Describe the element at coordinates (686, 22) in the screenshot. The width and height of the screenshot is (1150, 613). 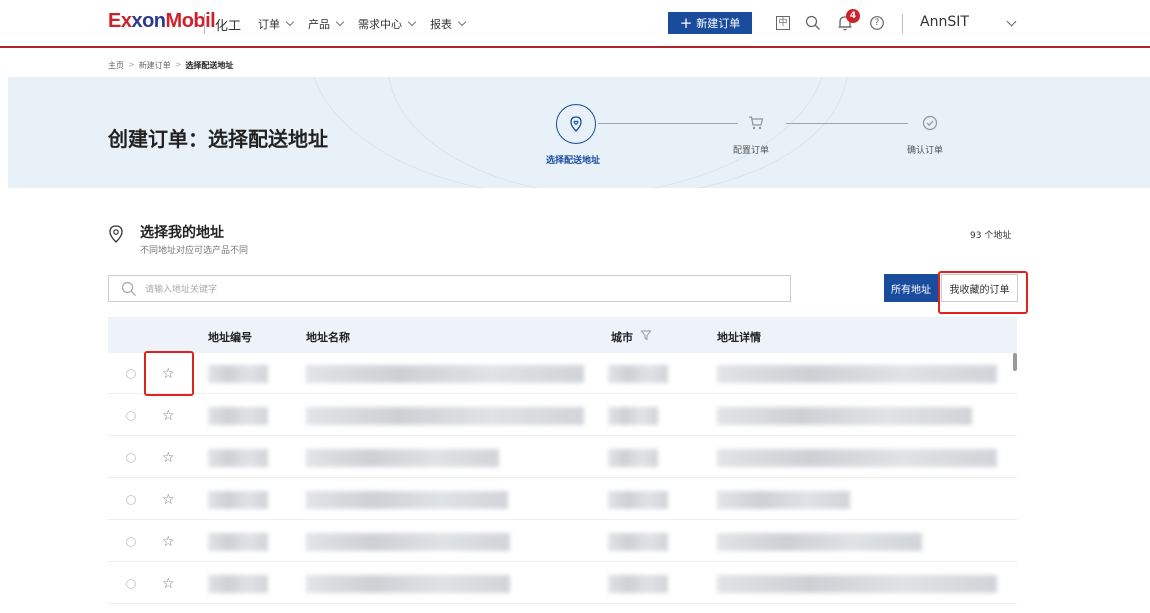
I see `plus-icon: +` at that location.